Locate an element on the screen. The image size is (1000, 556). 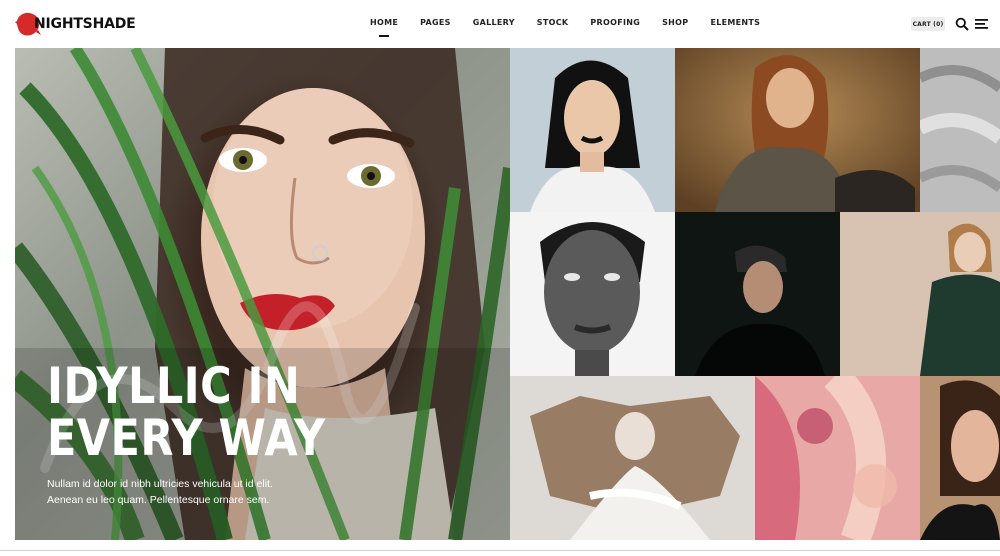
nav-item-pages: PAGES is located at coordinates (435, 22).